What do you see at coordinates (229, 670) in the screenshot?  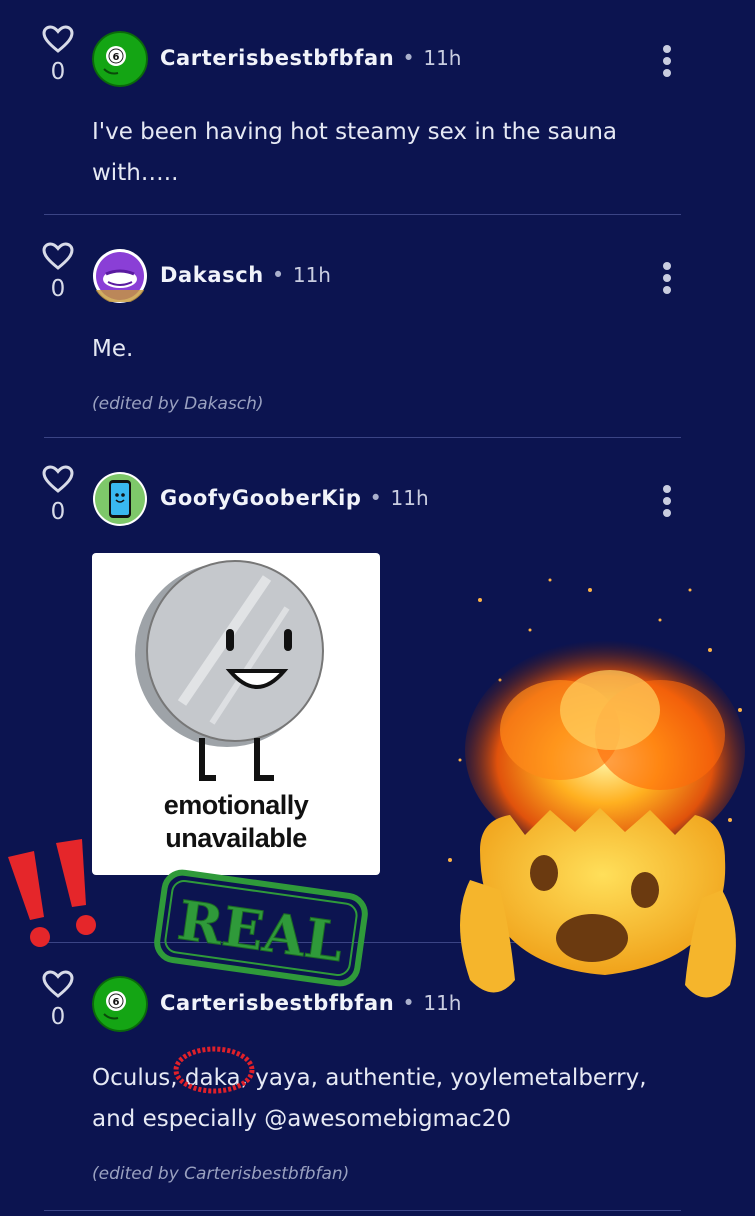 I see `coin-character-image` at bounding box center [229, 670].